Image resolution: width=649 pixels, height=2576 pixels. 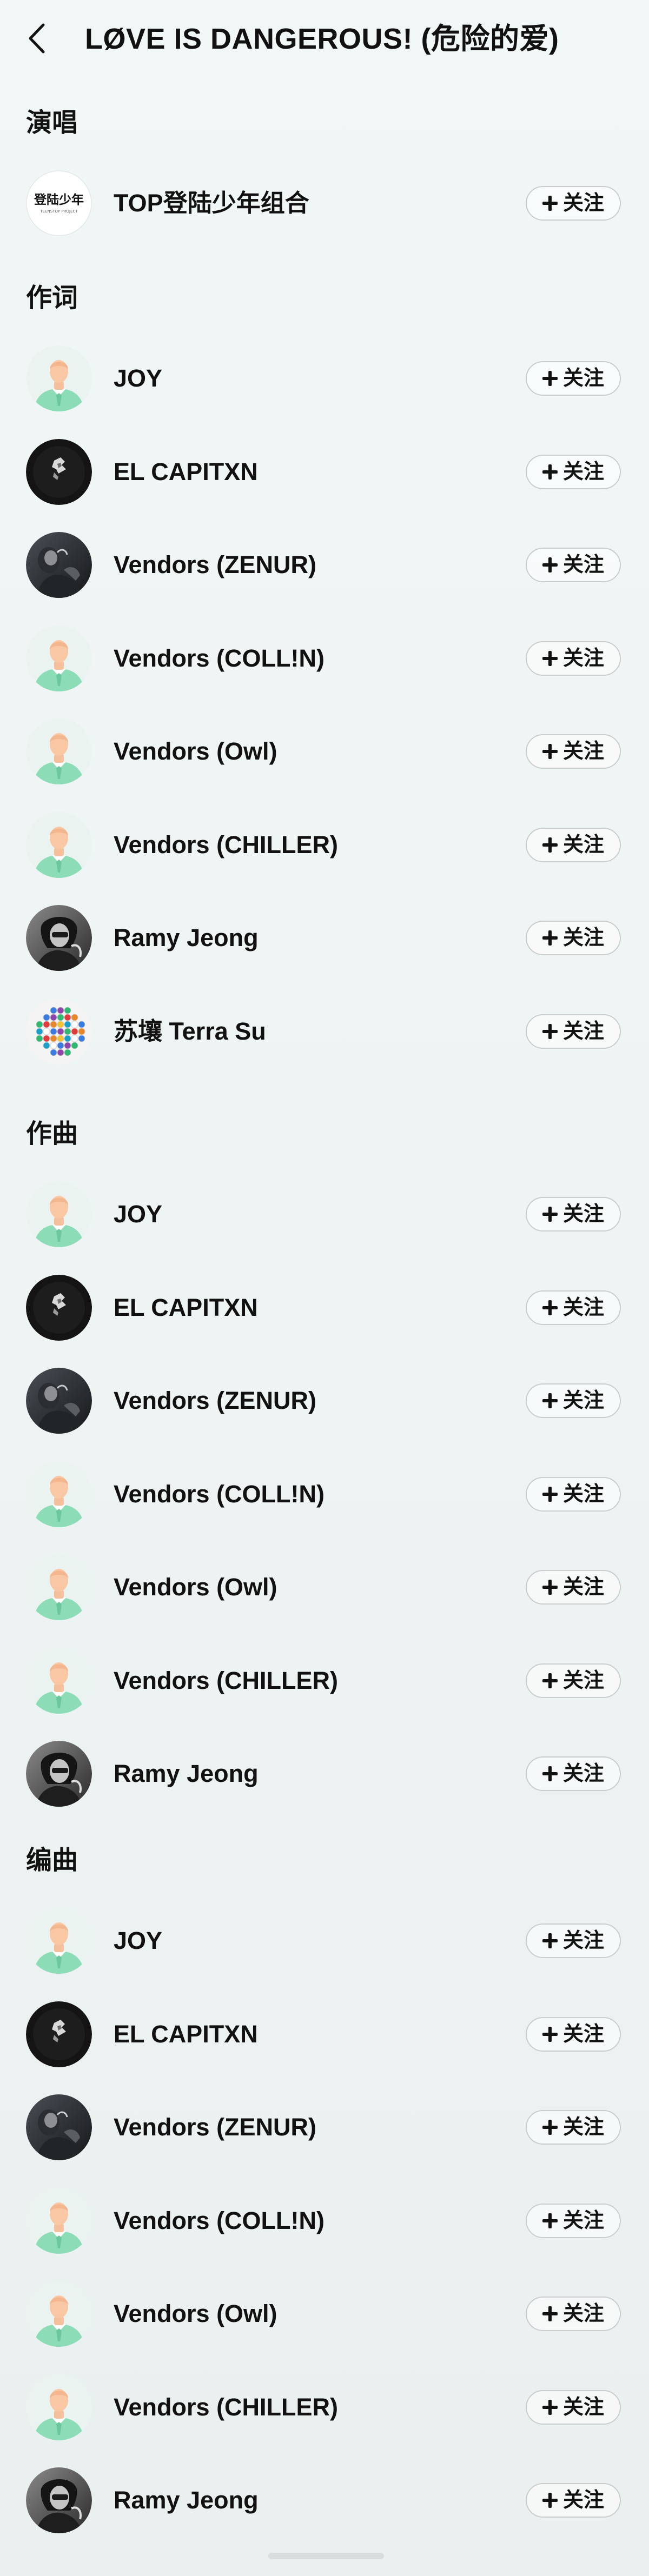 What do you see at coordinates (190, 1031) in the screenshot?
I see `artist-name: 苏壤 Terra Su` at bounding box center [190, 1031].